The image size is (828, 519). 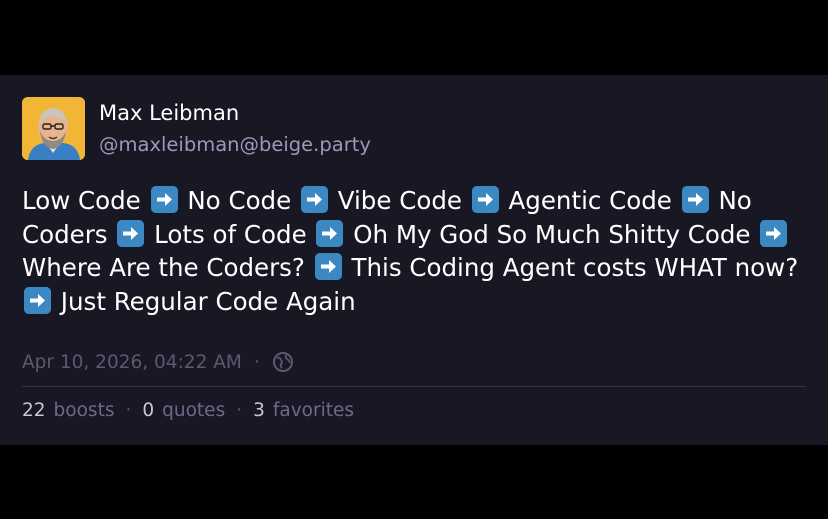 I want to click on favorites-label: favorites, so click(x=313, y=410).